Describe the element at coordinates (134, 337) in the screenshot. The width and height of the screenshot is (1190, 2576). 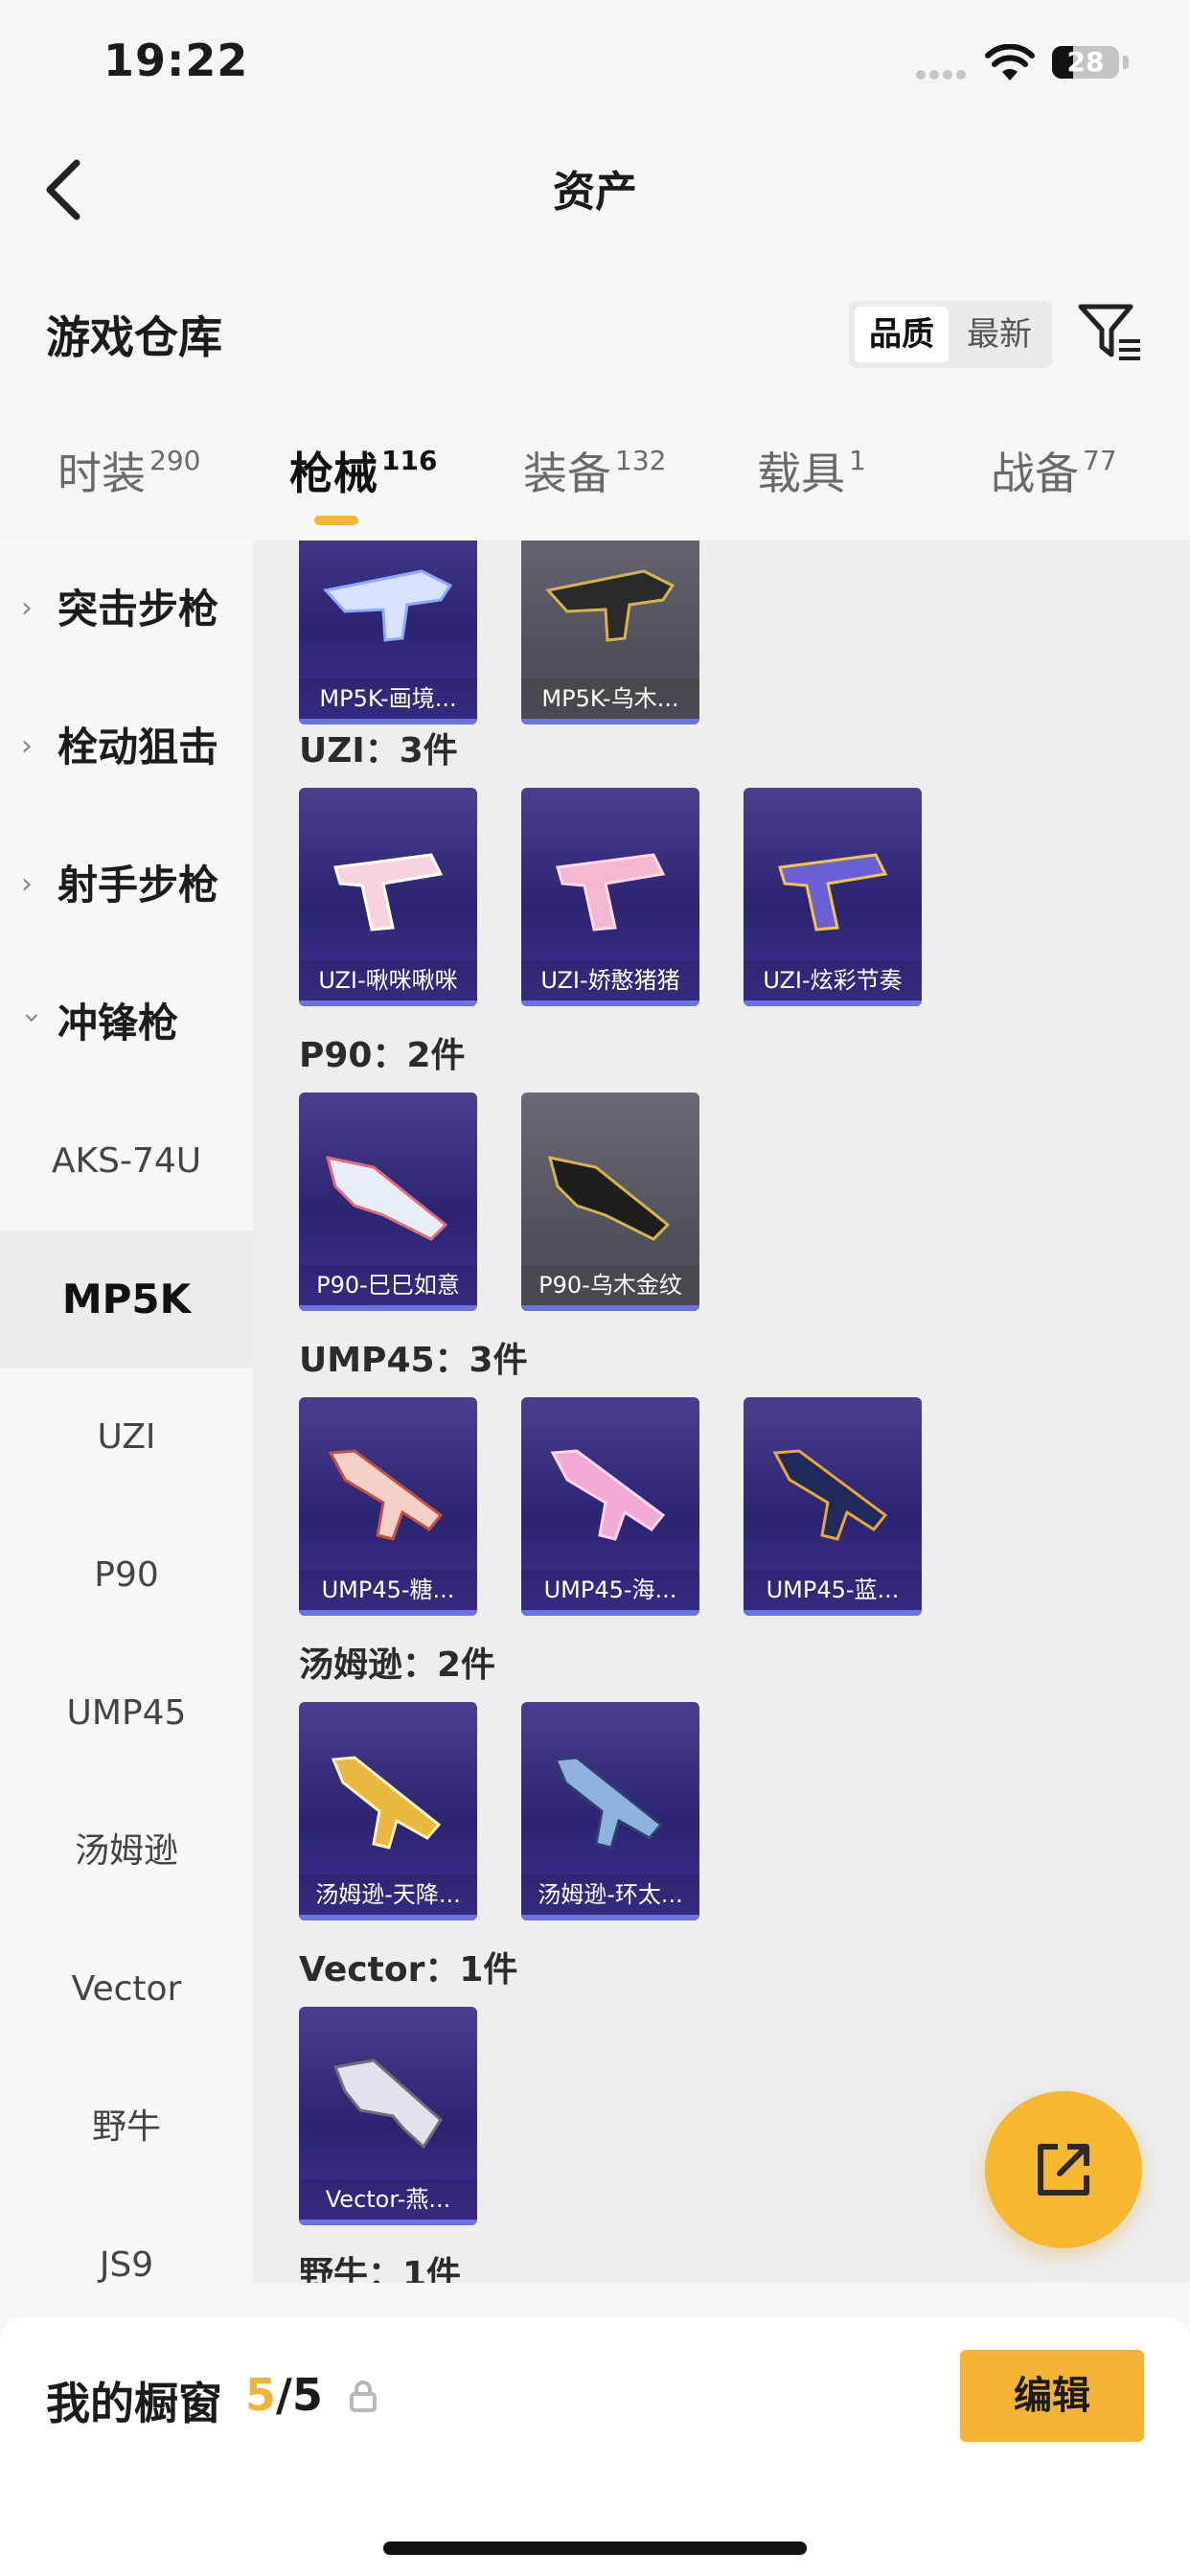
I see `section-title: 游戏仓库` at that location.